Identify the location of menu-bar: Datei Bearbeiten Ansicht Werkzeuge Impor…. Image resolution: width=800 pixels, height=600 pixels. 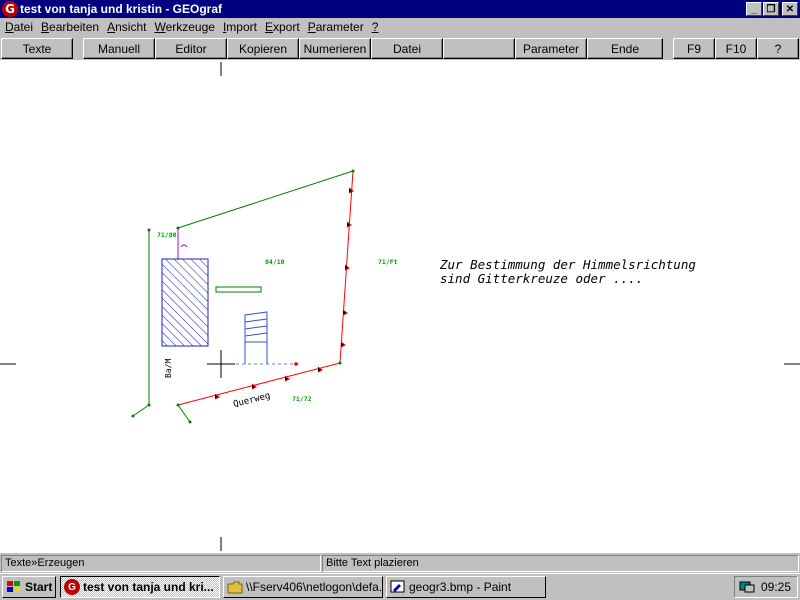
(400, 27).